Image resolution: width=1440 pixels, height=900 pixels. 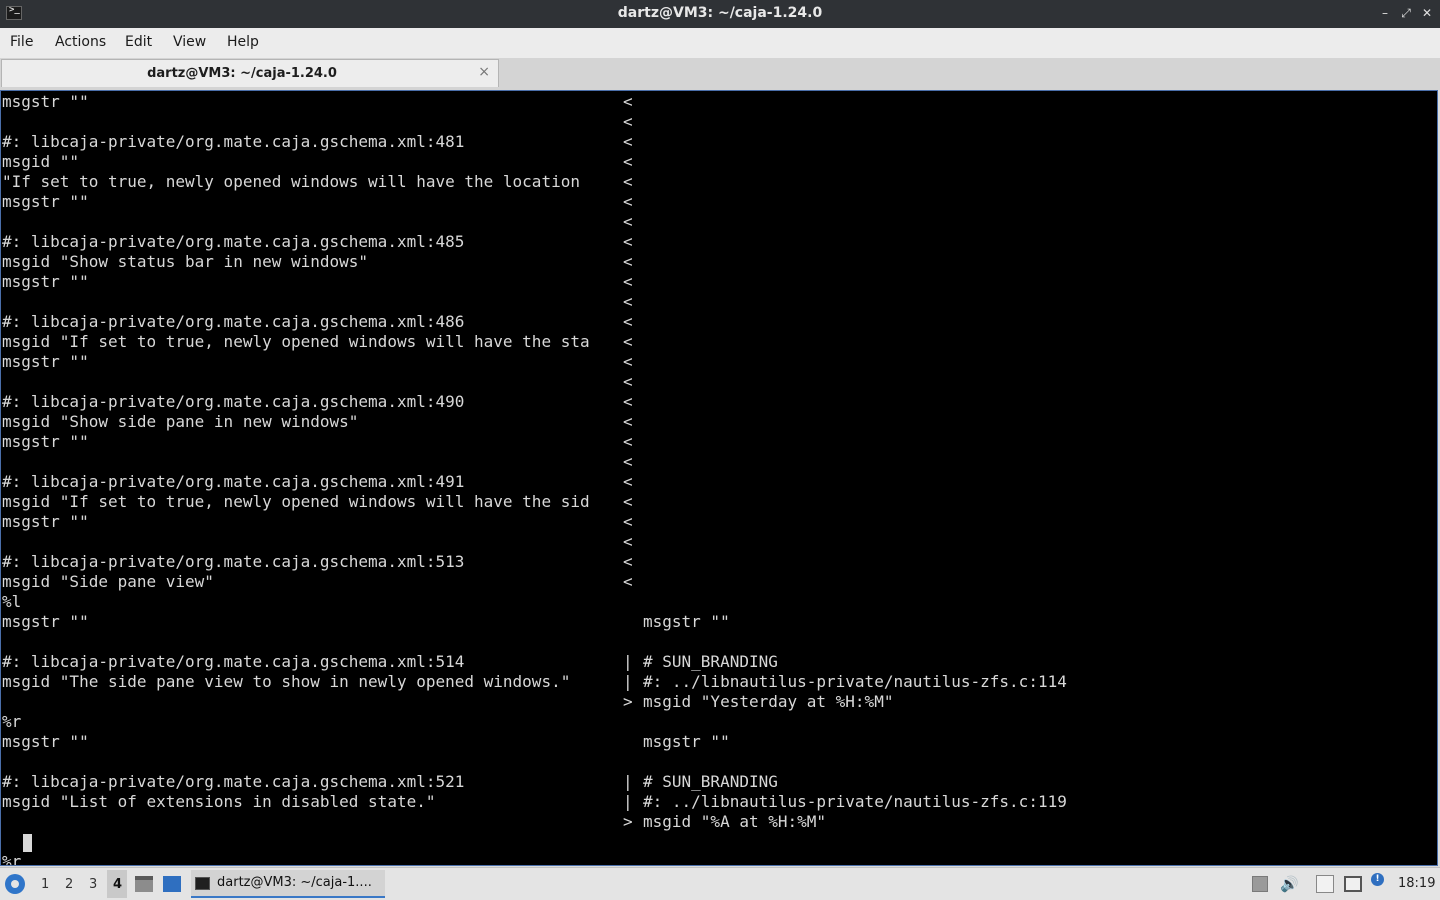 What do you see at coordinates (185, 261) in the screenshot?
I see `left-pane-text: msgid "Show status bar in new windows"` at bounding box center [185, 261].